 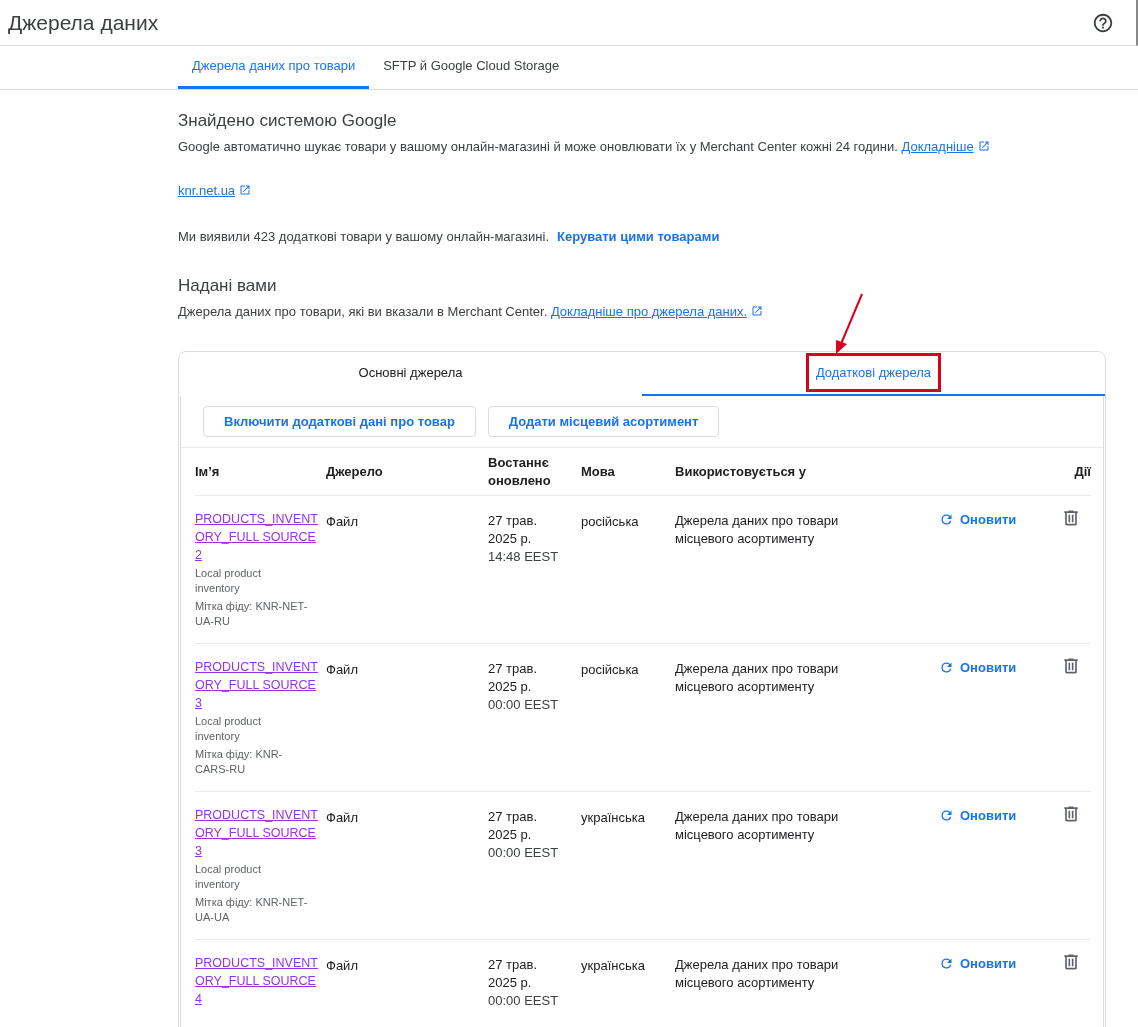 I want to click on page-title: Джерела даних, so click(x=83, y=22).